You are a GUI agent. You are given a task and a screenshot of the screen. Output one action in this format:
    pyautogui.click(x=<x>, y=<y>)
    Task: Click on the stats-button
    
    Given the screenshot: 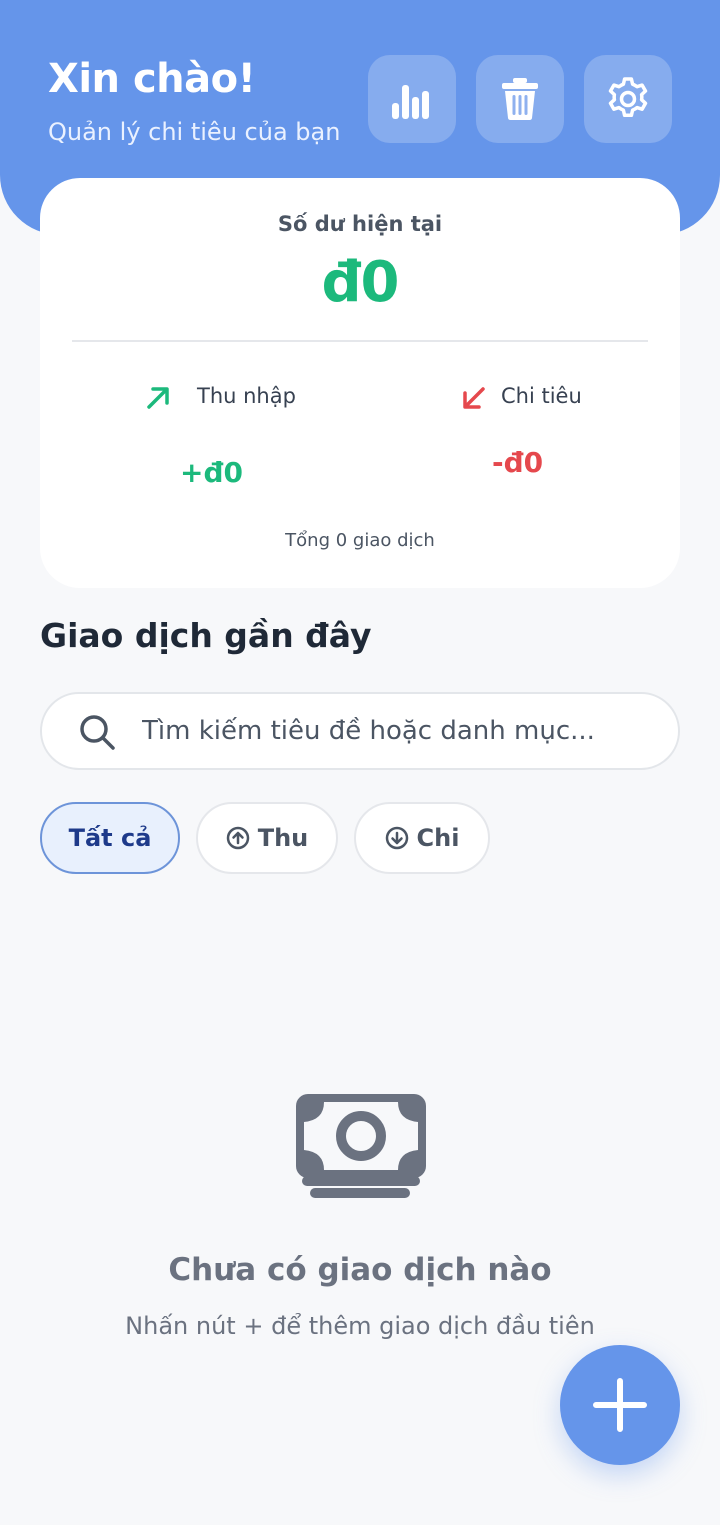 What is the action you would take?
    pyautogui.click(x=412, y=99)
    